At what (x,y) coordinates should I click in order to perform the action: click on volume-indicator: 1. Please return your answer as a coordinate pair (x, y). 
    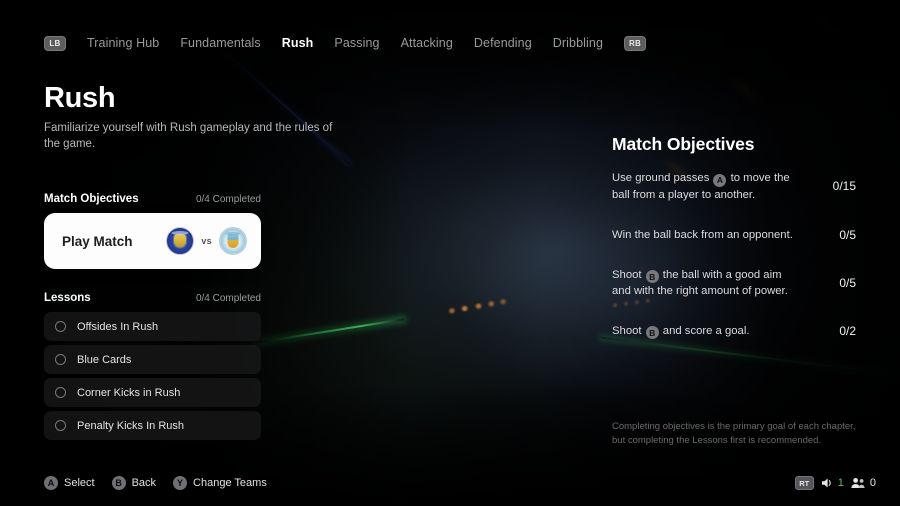
    Looking at the image, I should click on (832, 483).